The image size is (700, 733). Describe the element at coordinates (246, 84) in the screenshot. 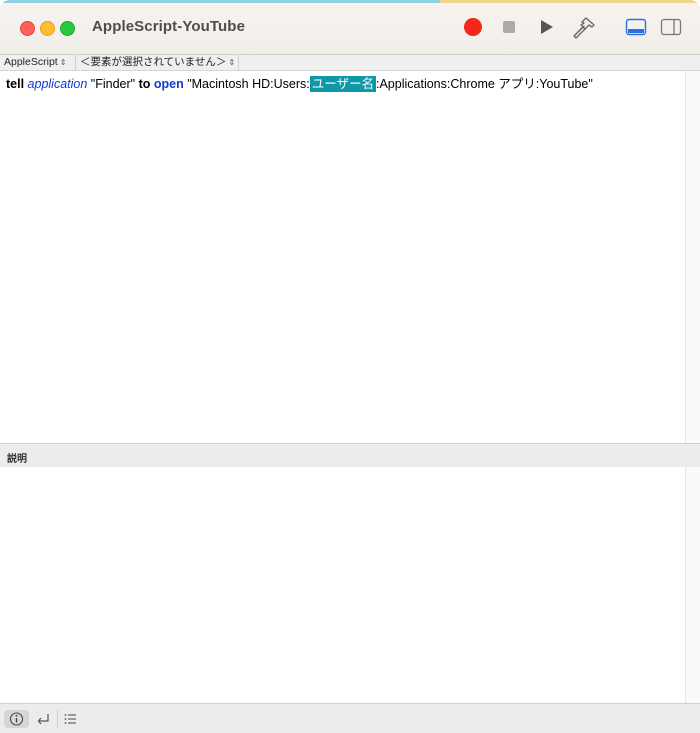

I see `path-before: "Macintosh HD:Users:` at that location.